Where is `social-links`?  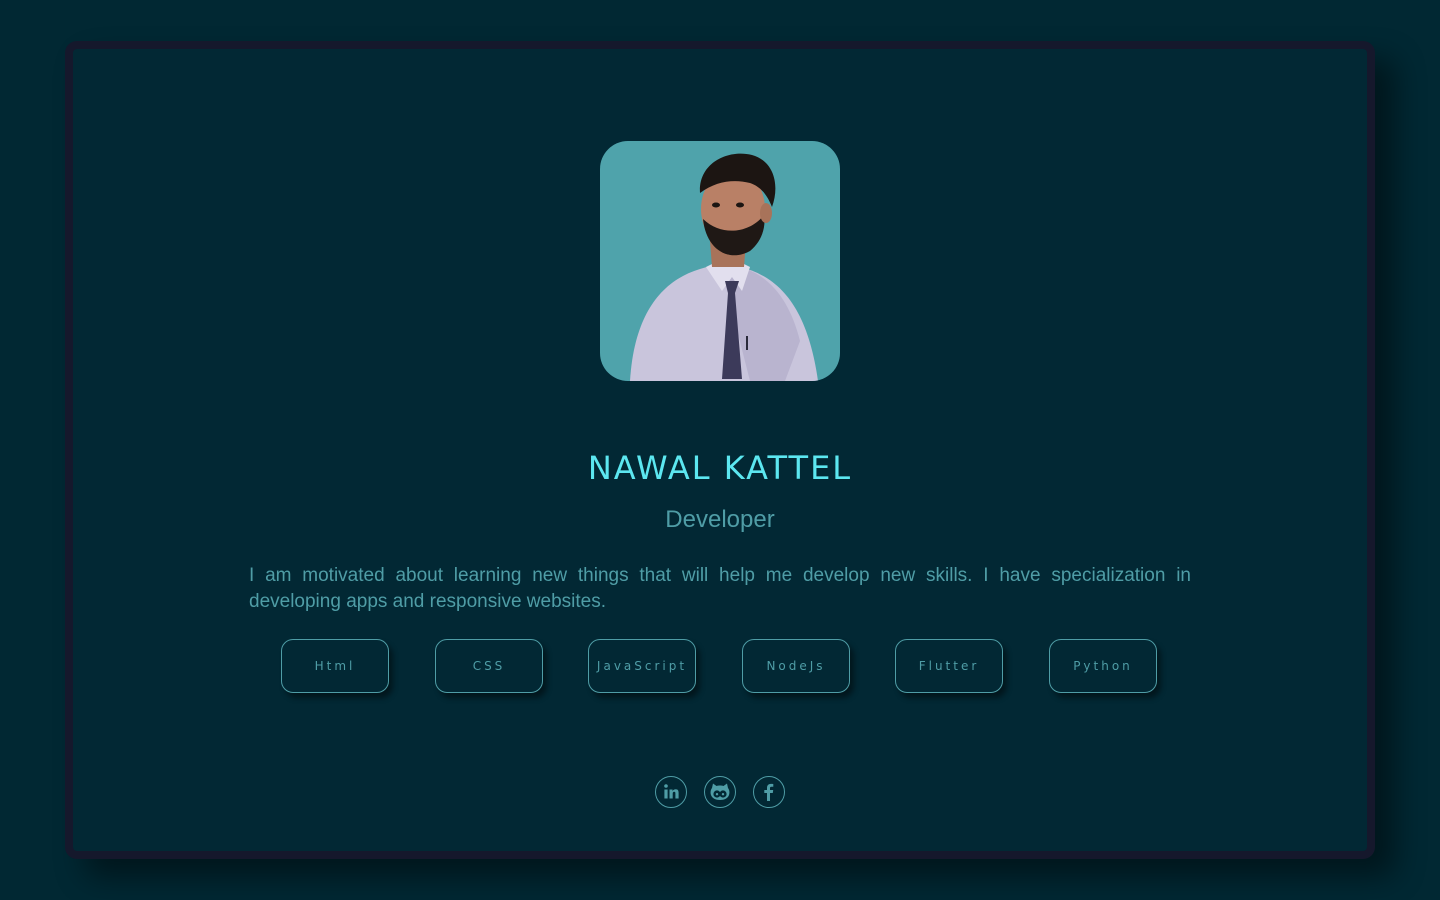
social-links is located at coordinates (725, 793).